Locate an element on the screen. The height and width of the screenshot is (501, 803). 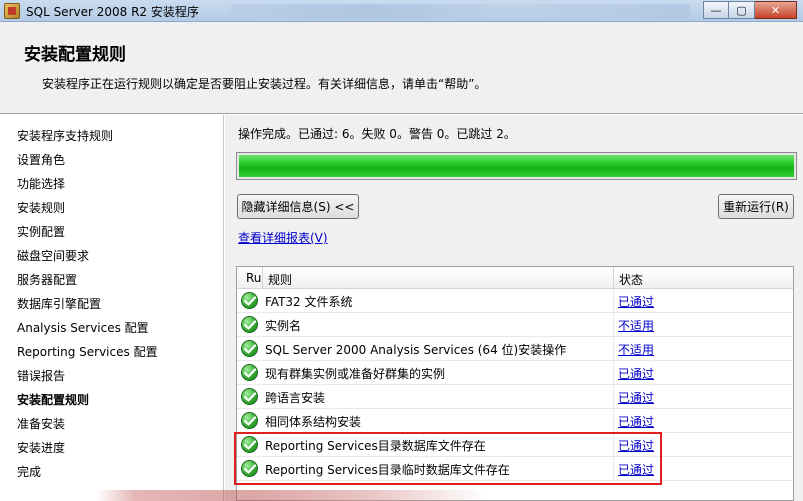
table-row: 实例名 不适用 is located at coordinates (515, 325).